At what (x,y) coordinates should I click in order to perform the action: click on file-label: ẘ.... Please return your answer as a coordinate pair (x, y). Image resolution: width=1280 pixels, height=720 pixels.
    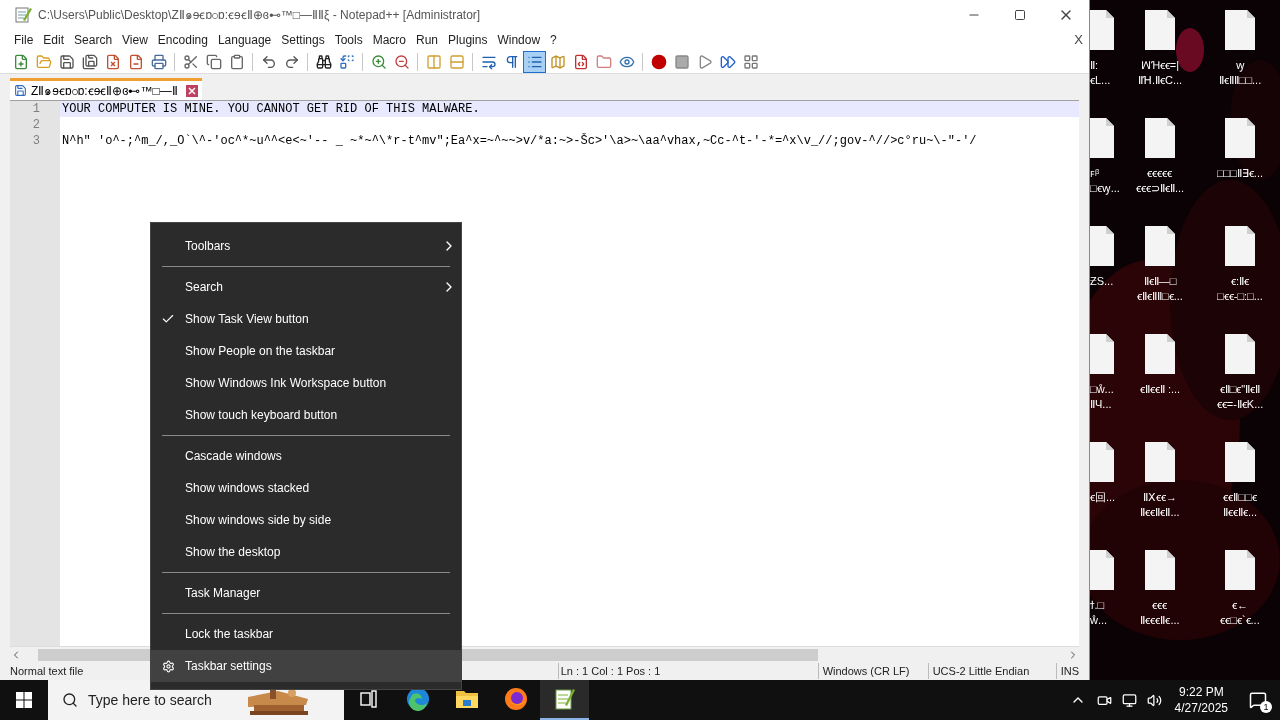
    Looking at the image, I should click on (1099, 620).